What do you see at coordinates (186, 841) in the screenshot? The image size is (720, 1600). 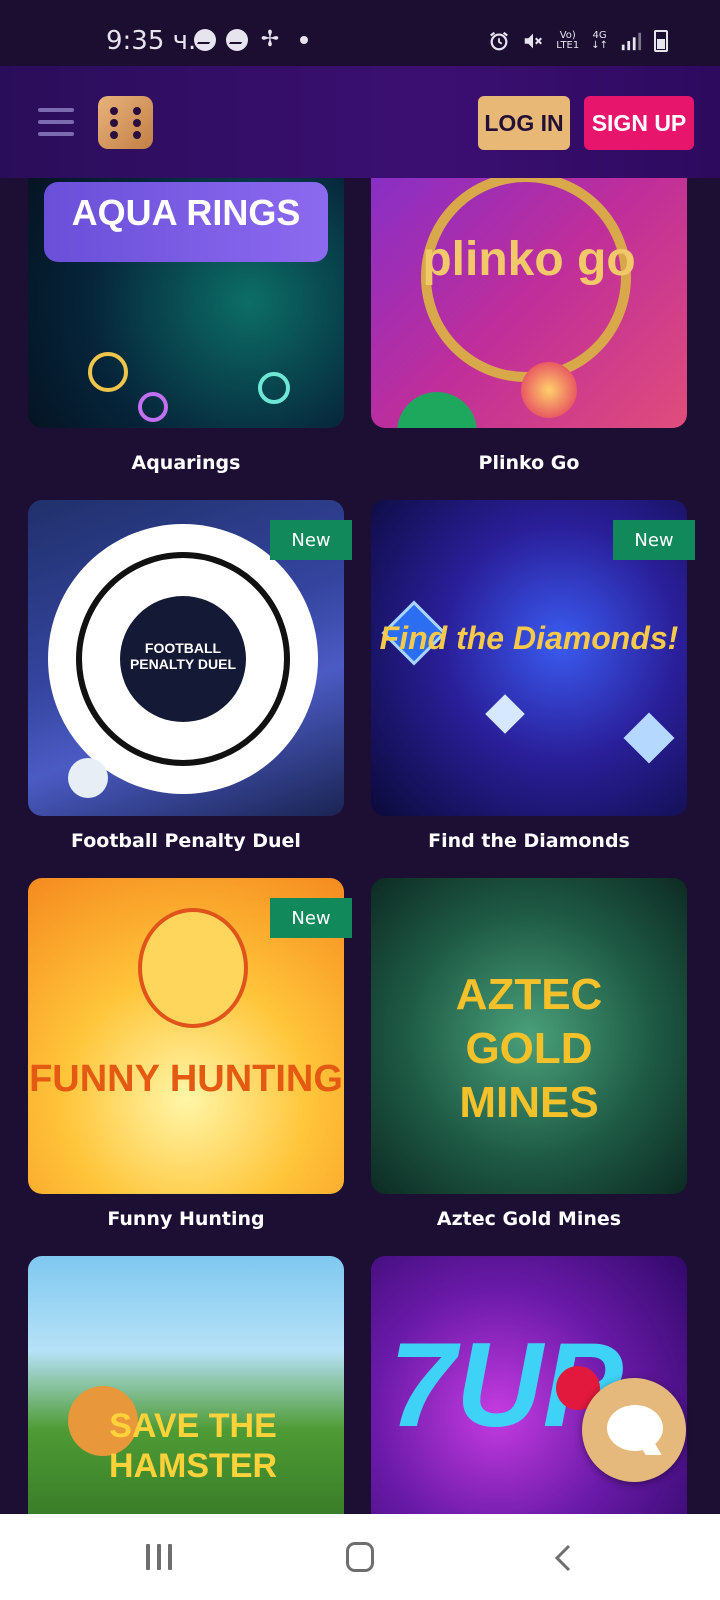 I see `game-title: Football Penalty Duel` at bounding box center [186, 841].